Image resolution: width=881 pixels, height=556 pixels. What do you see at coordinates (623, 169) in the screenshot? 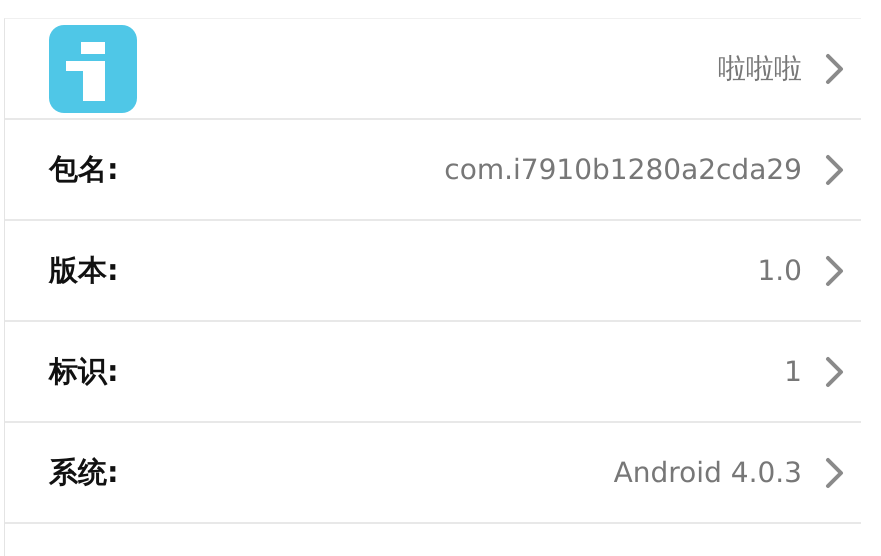
I see `row-value: com.i7910b1280a2cda29` at bounding box center [623, 169].